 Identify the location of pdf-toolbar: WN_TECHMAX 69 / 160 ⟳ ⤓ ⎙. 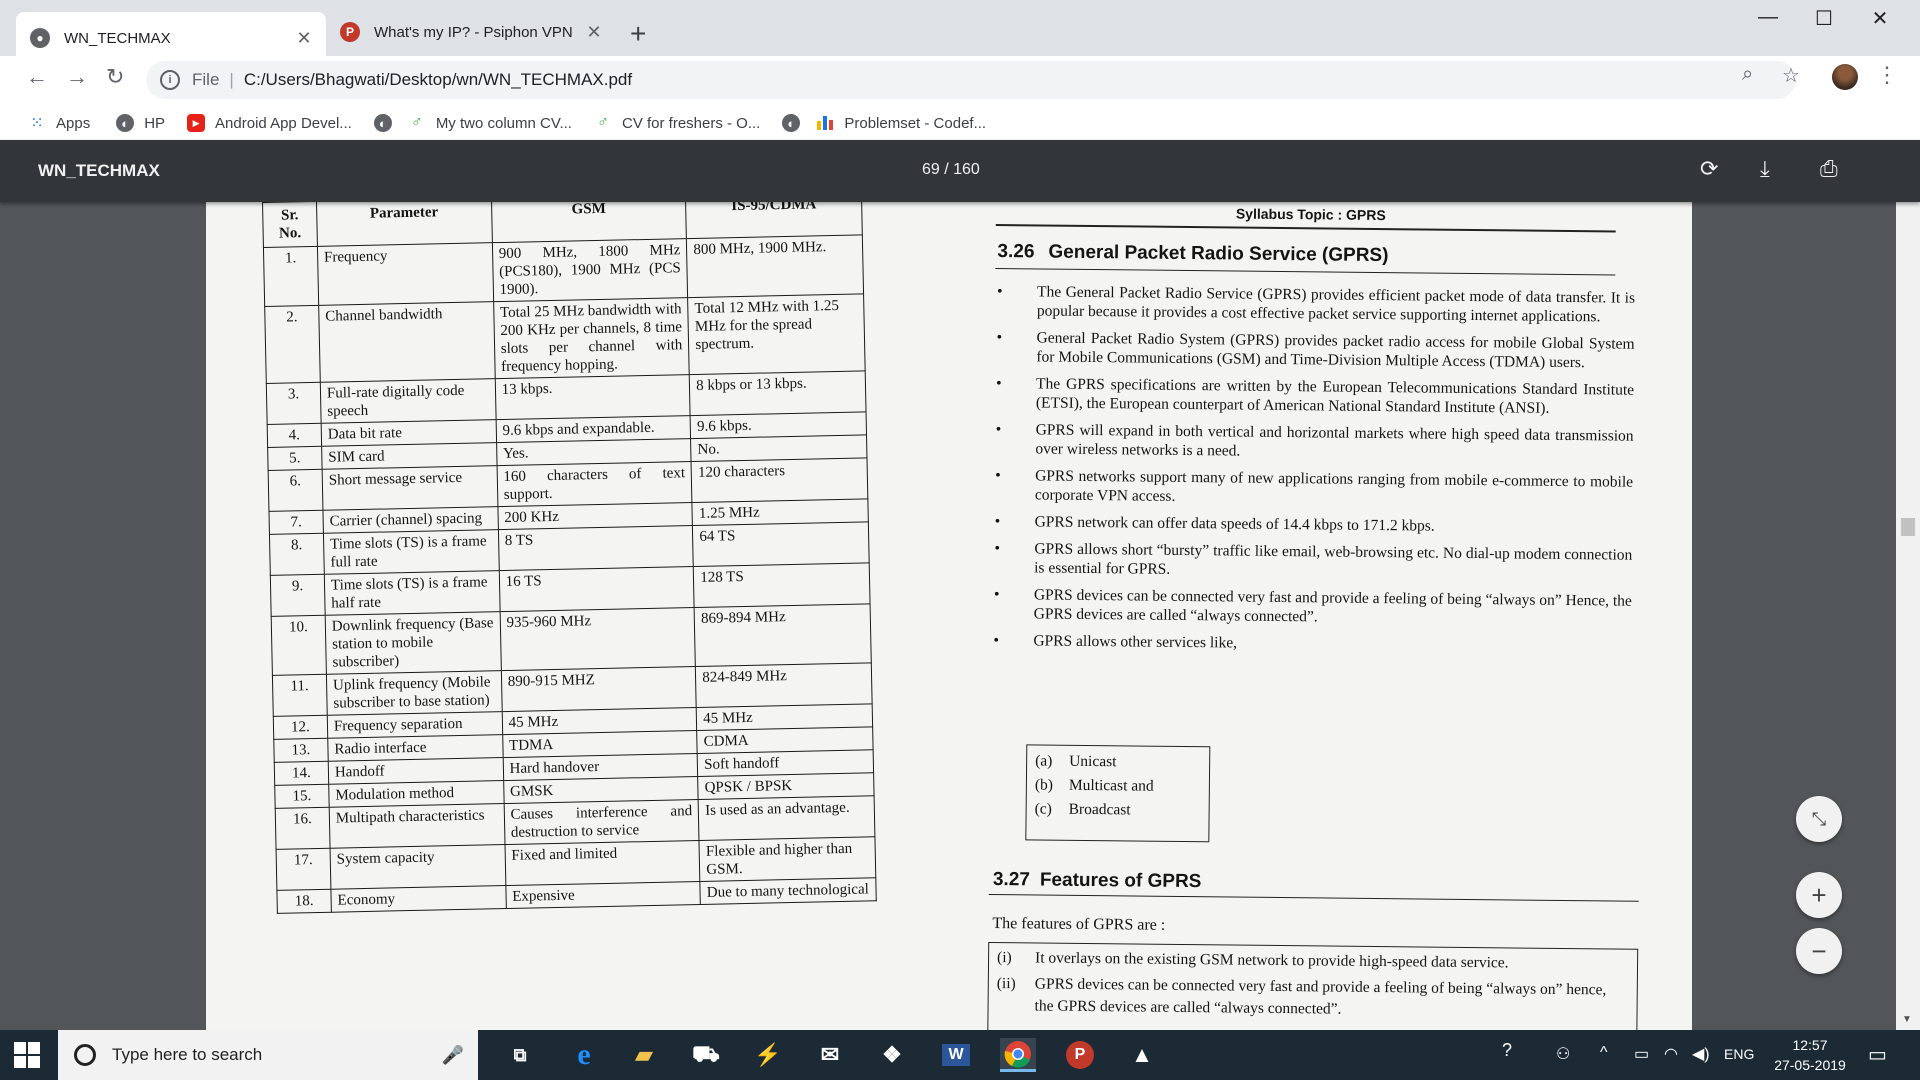
(960, 171).